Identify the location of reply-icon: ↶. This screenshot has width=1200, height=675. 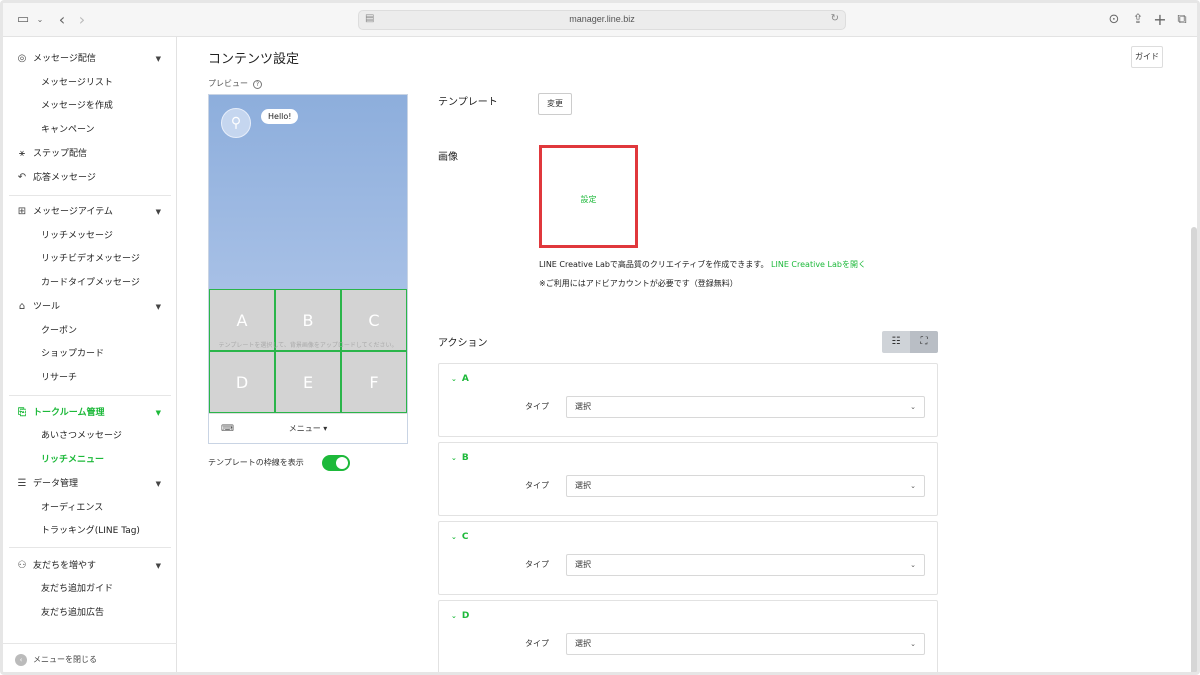
(22, 177).